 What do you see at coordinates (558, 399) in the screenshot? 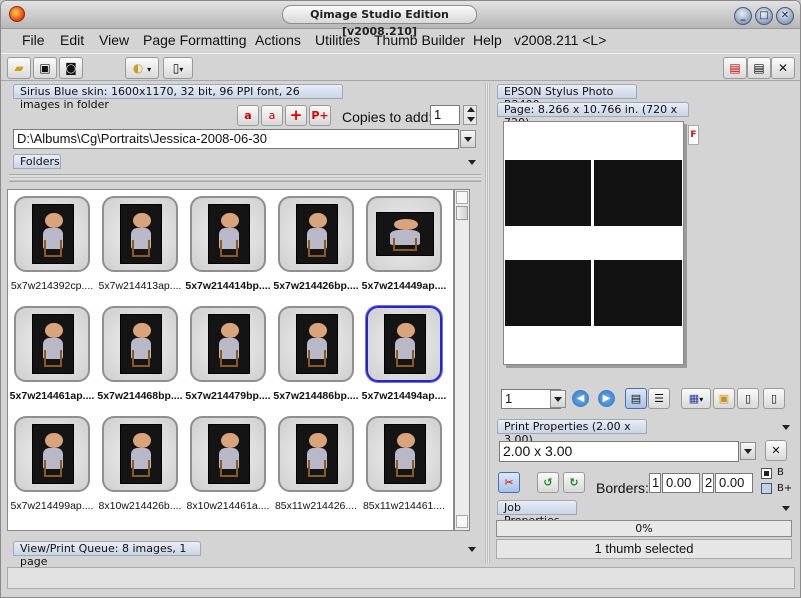
I see `page-number-dropdown` at bounding box center [558, 399].